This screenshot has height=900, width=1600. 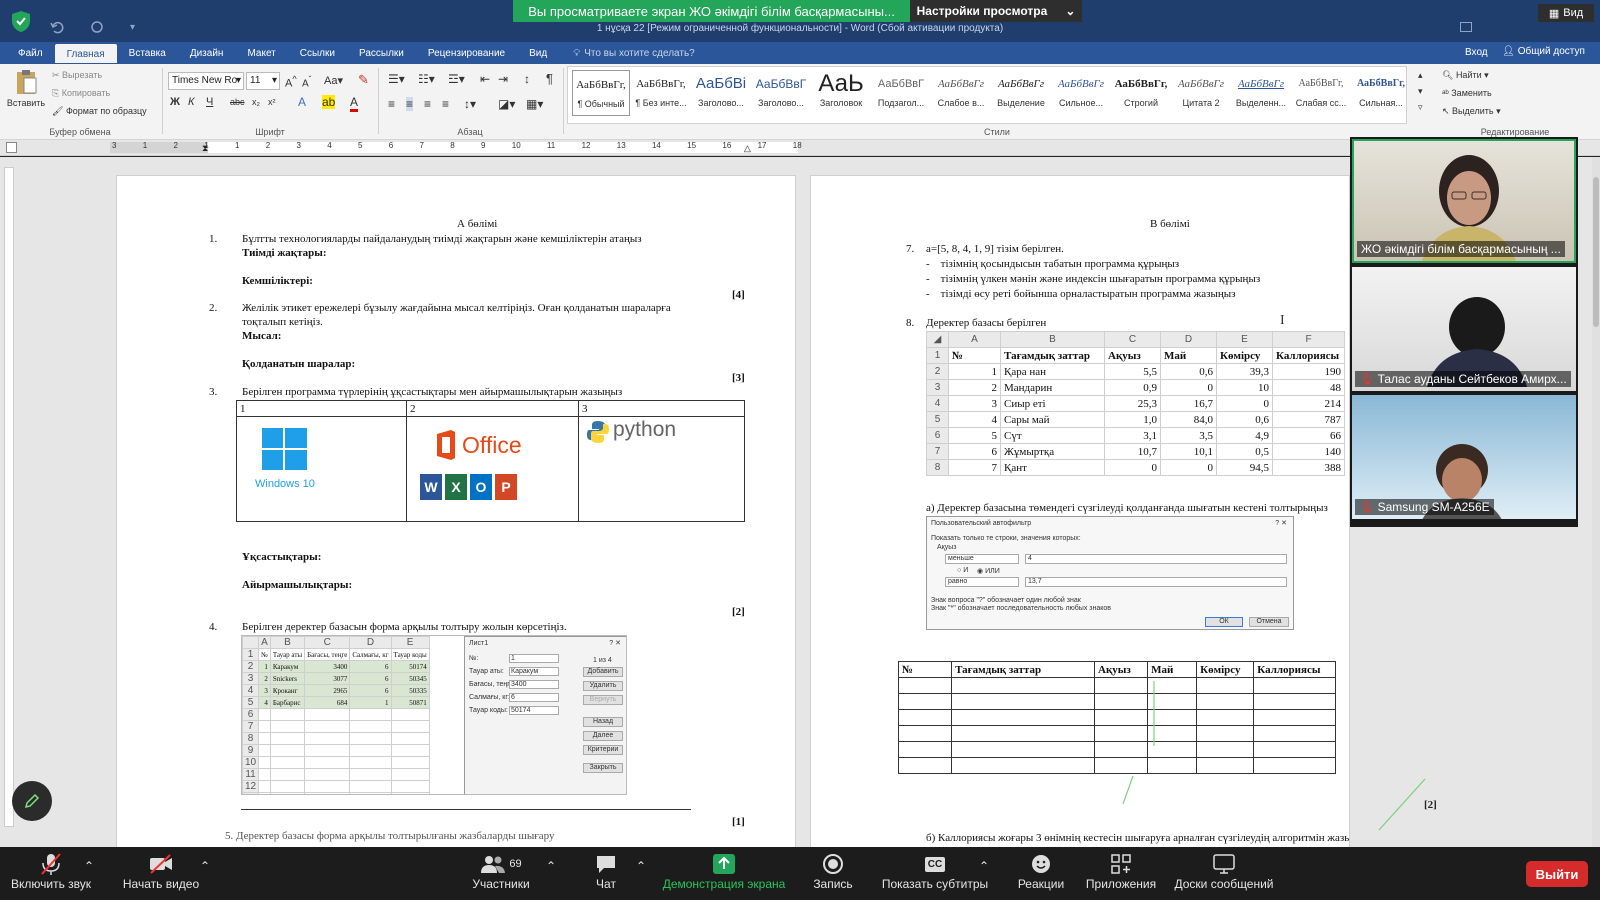 I want to click on style-quote: АаБбВвГг Цитата 2, so click(x=1201, y=93).